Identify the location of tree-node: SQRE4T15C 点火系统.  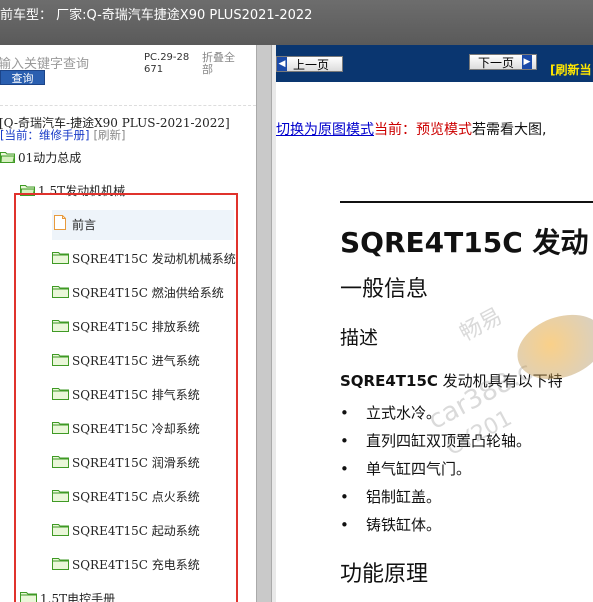
(126, 497).